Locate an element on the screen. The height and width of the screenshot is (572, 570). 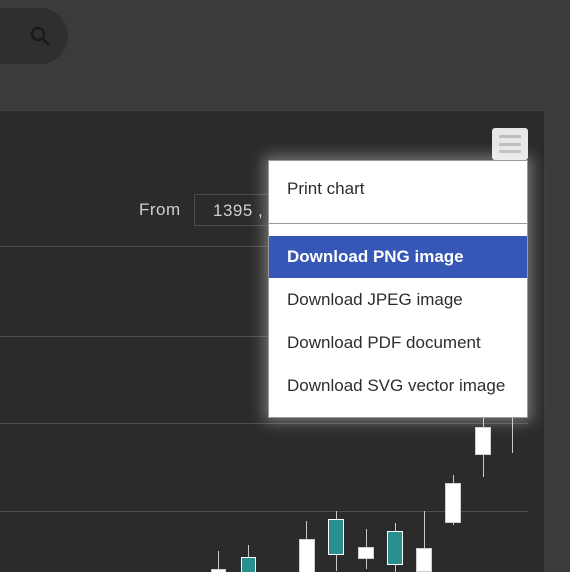
menu-item-print-chart: Print chart is located at coordinates (398, 189).